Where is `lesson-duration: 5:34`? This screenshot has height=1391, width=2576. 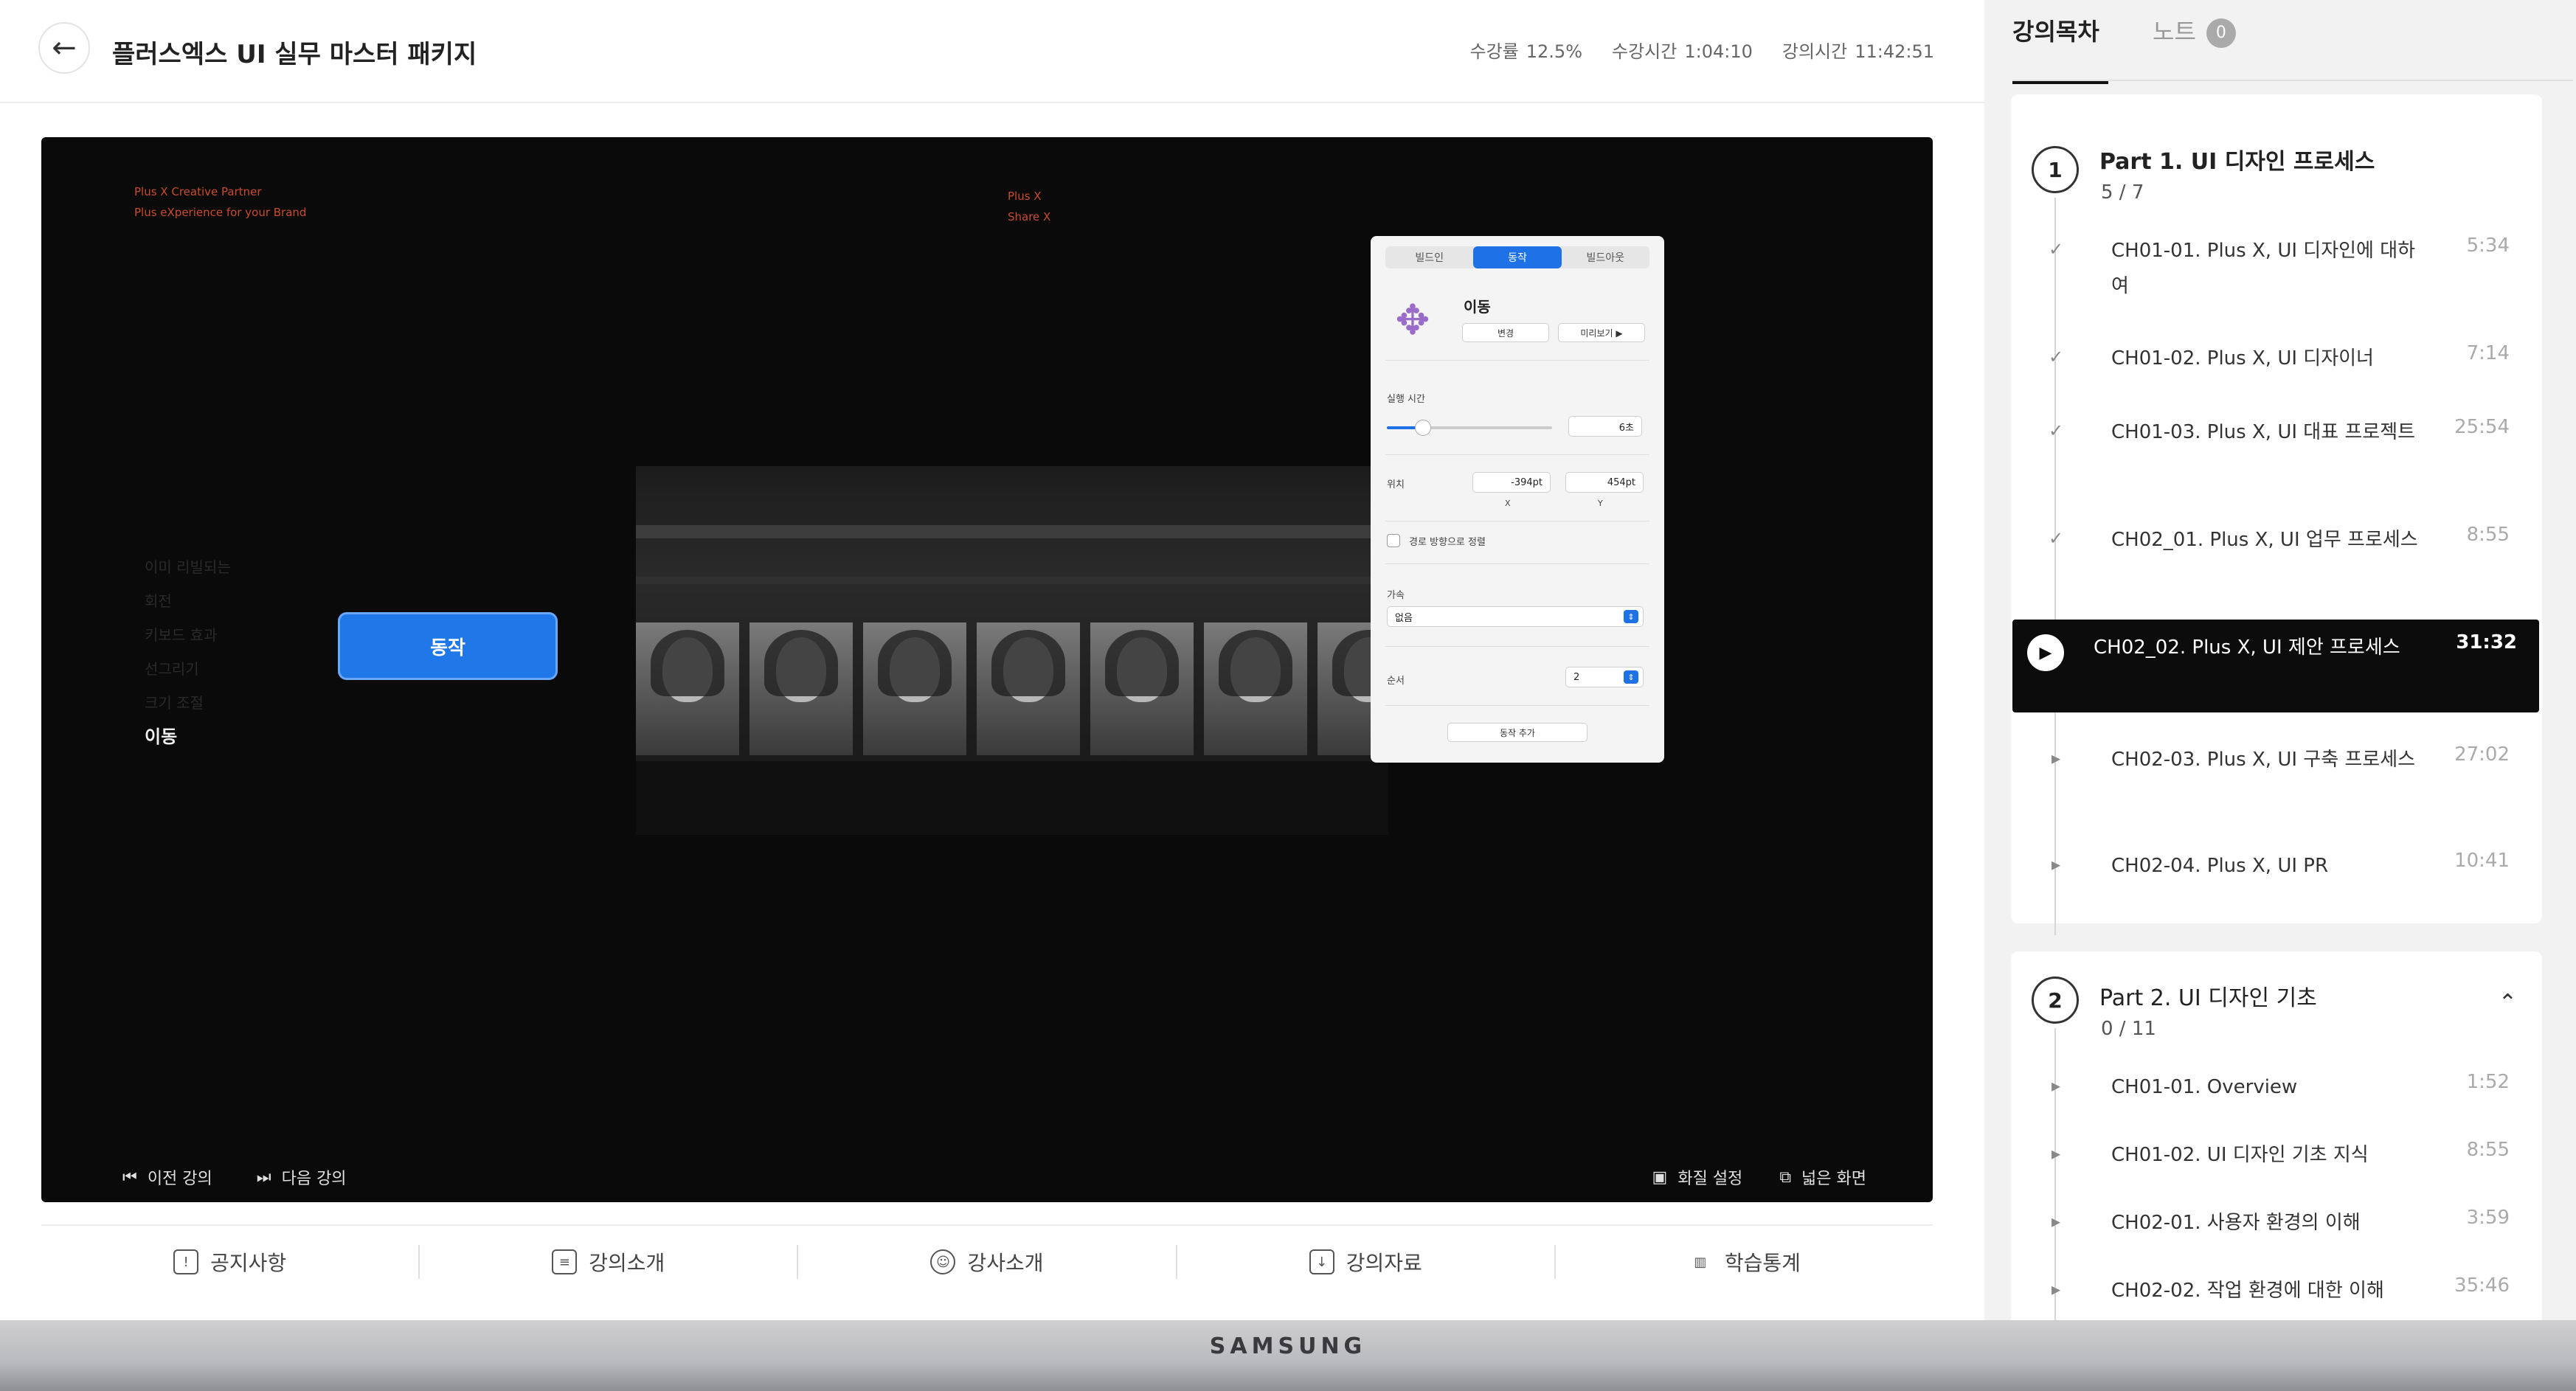 lesson-duration: 5:34 is located at coordinates (2488, 246).